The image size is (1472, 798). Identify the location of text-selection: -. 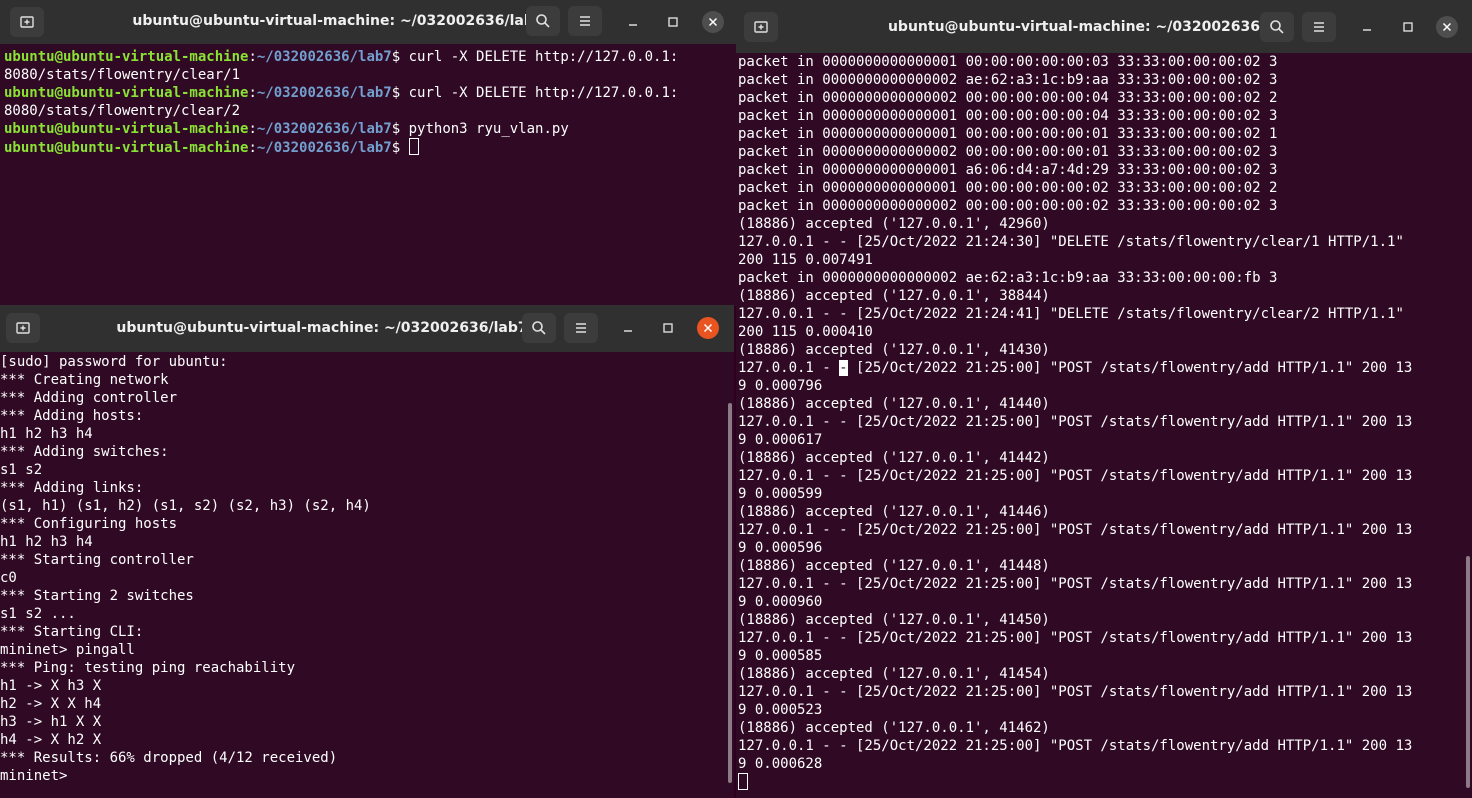
(843, 368).